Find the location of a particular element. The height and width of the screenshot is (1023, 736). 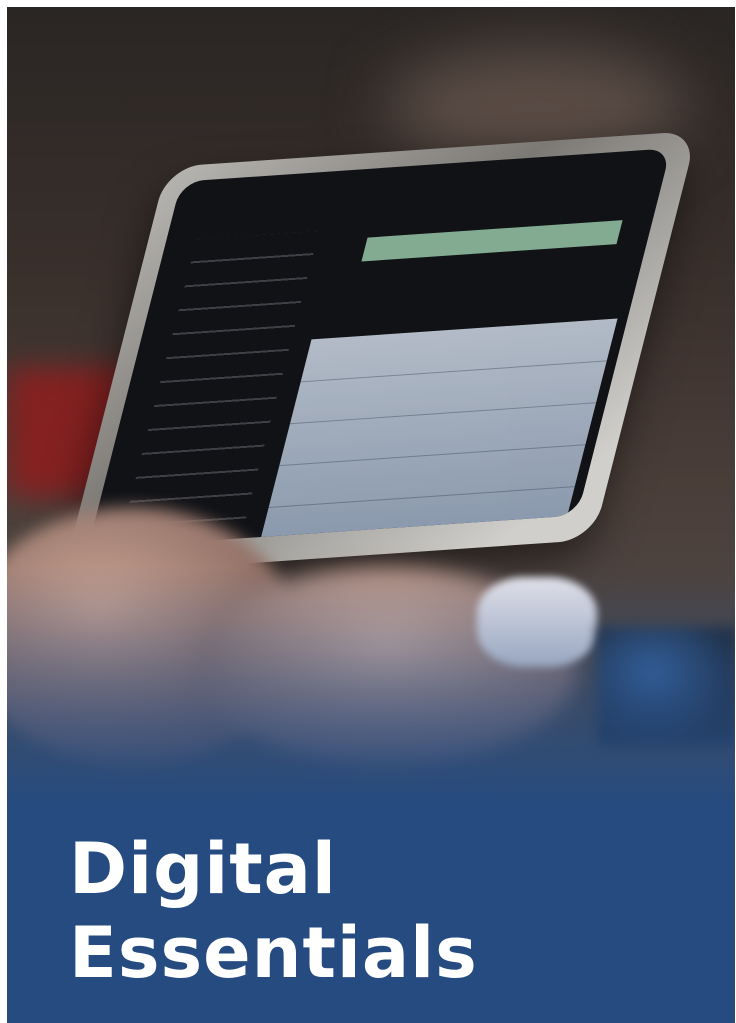

title-line-1: Digital is located at coordinates (203, 869).